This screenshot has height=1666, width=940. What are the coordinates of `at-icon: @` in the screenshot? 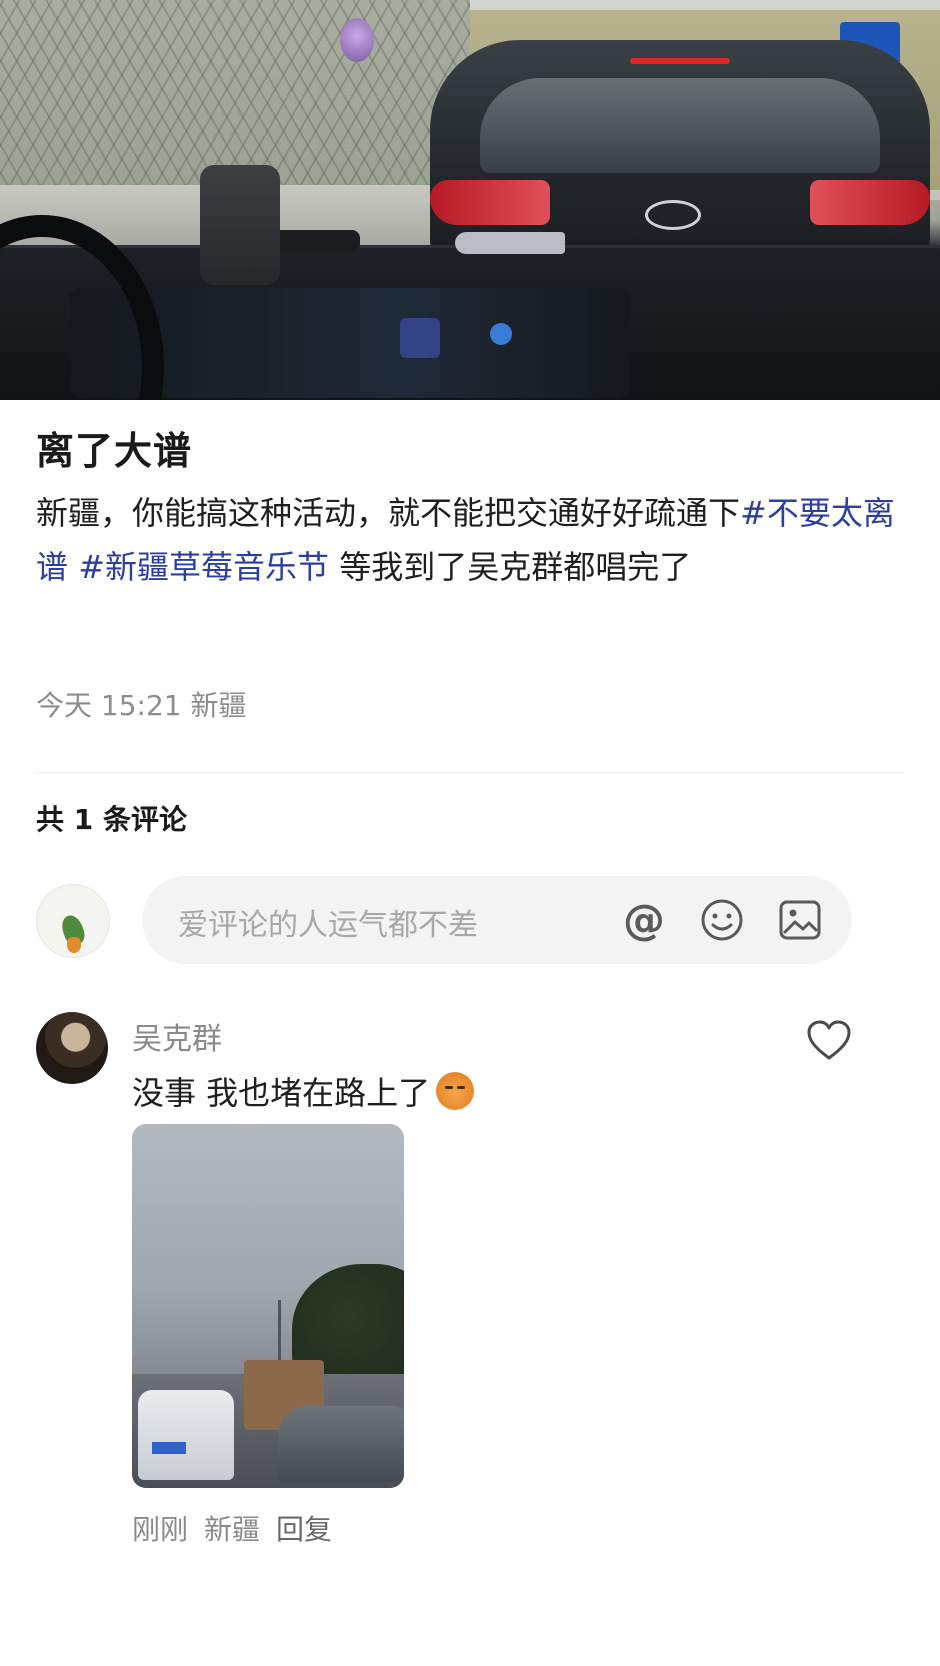 It's located at (644, 920).